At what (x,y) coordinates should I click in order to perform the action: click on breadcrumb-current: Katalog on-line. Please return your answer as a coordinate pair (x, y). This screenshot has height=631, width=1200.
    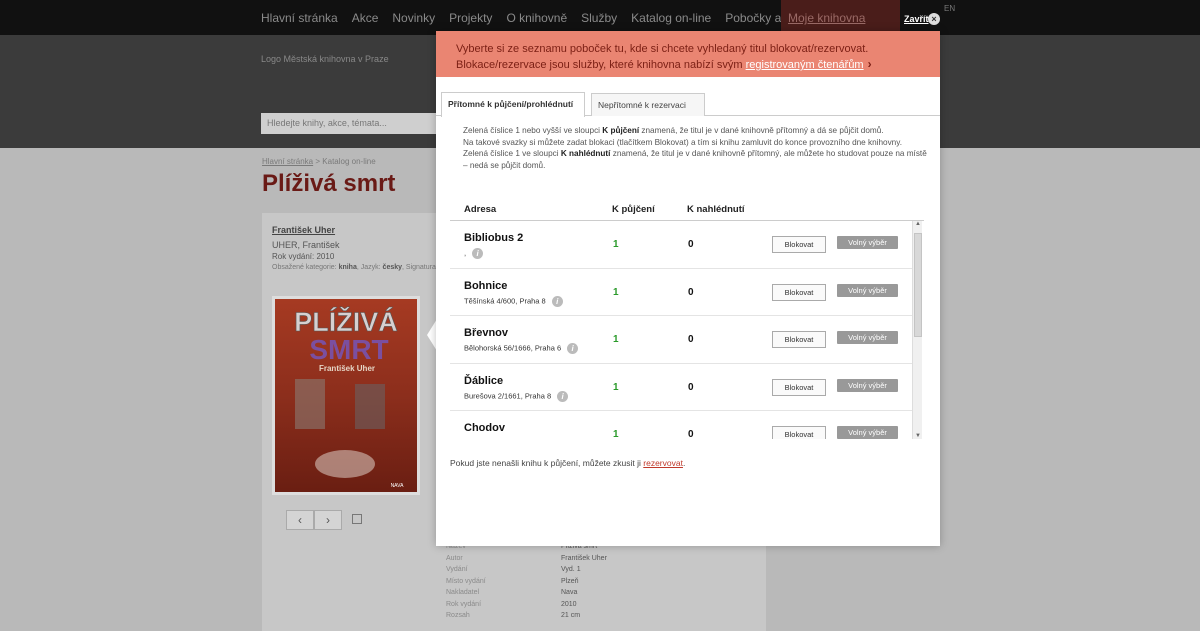
    Looking at the image, I should click on (349, 161).